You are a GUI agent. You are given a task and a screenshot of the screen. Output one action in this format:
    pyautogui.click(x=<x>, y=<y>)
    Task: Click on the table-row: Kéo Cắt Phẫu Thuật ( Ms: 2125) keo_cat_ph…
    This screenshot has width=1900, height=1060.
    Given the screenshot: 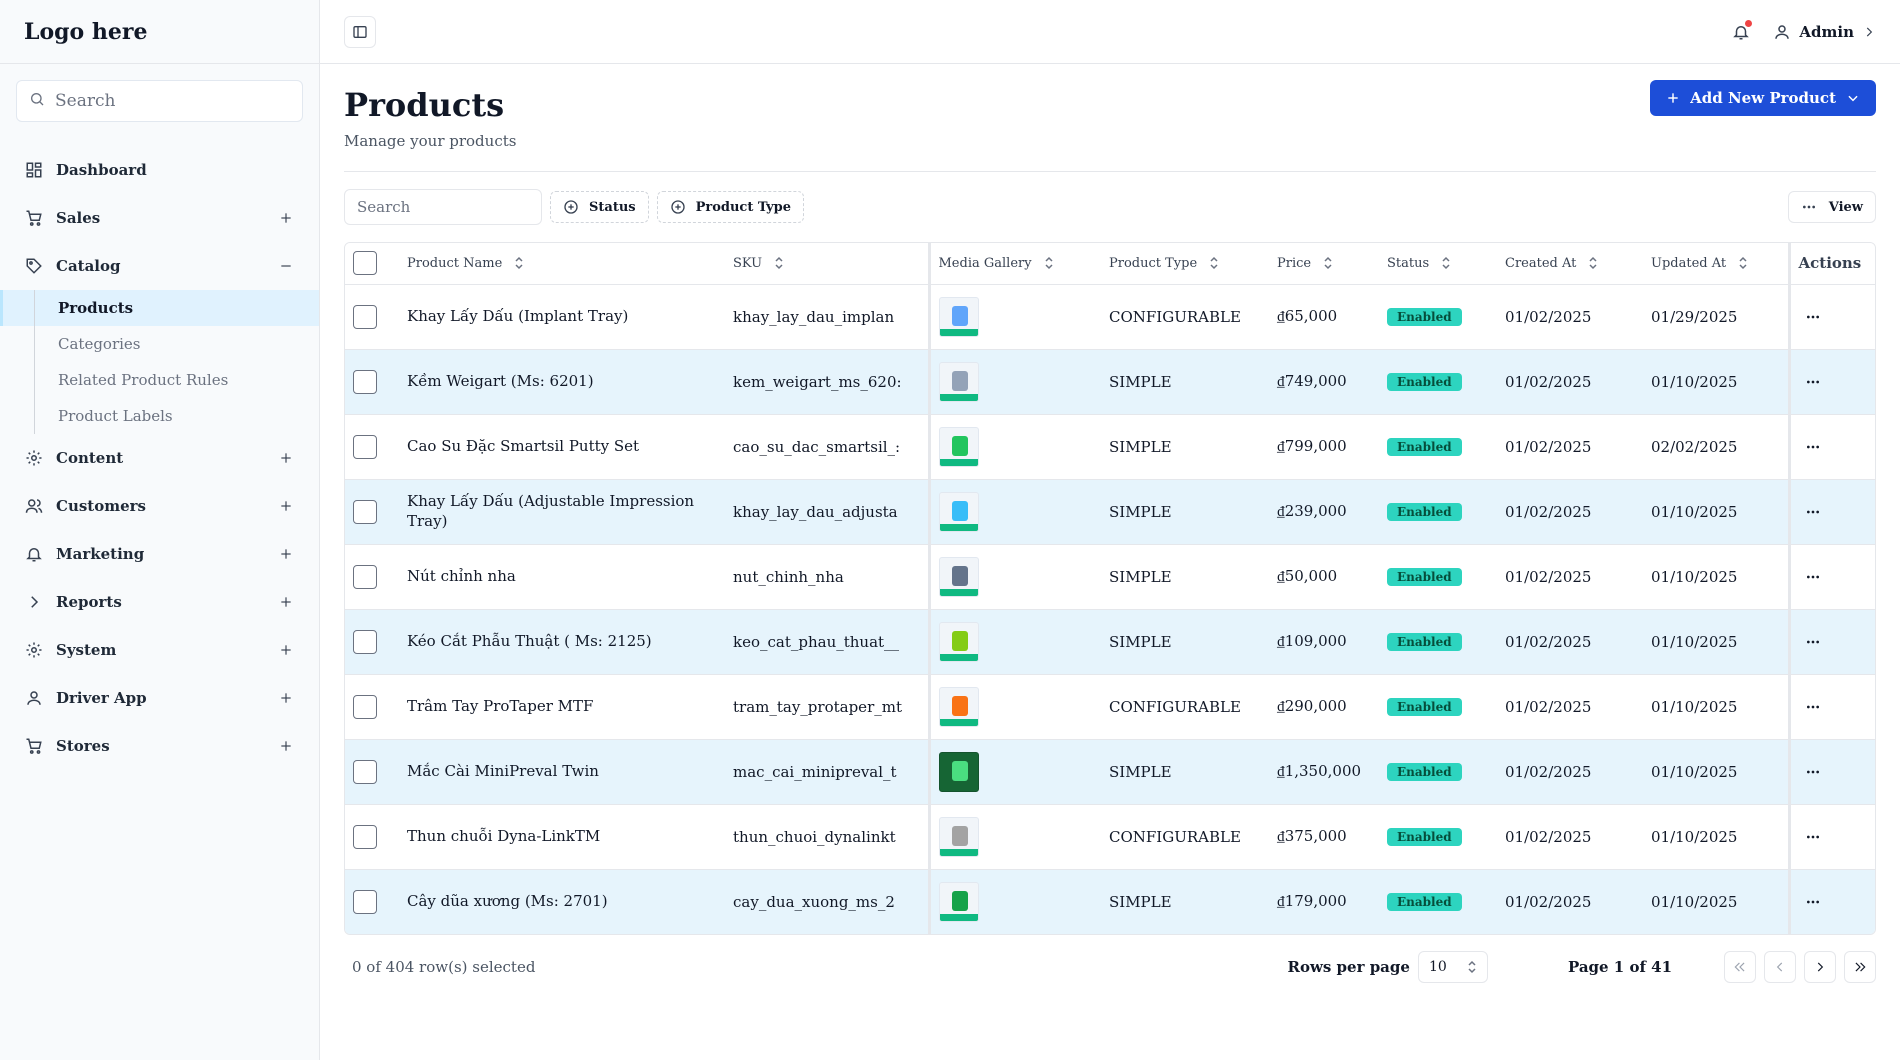 What is the action you would take?
    pyautogui.click(x=1110, y=642)
    